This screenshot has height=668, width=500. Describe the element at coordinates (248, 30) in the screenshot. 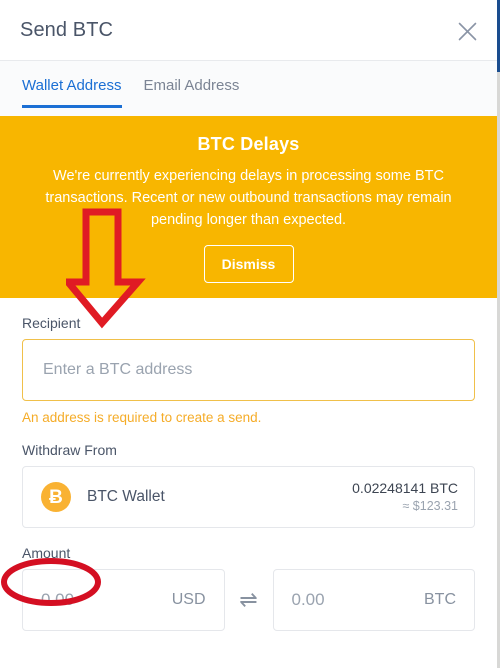

I see `modal-header: Send BTC` at that location.